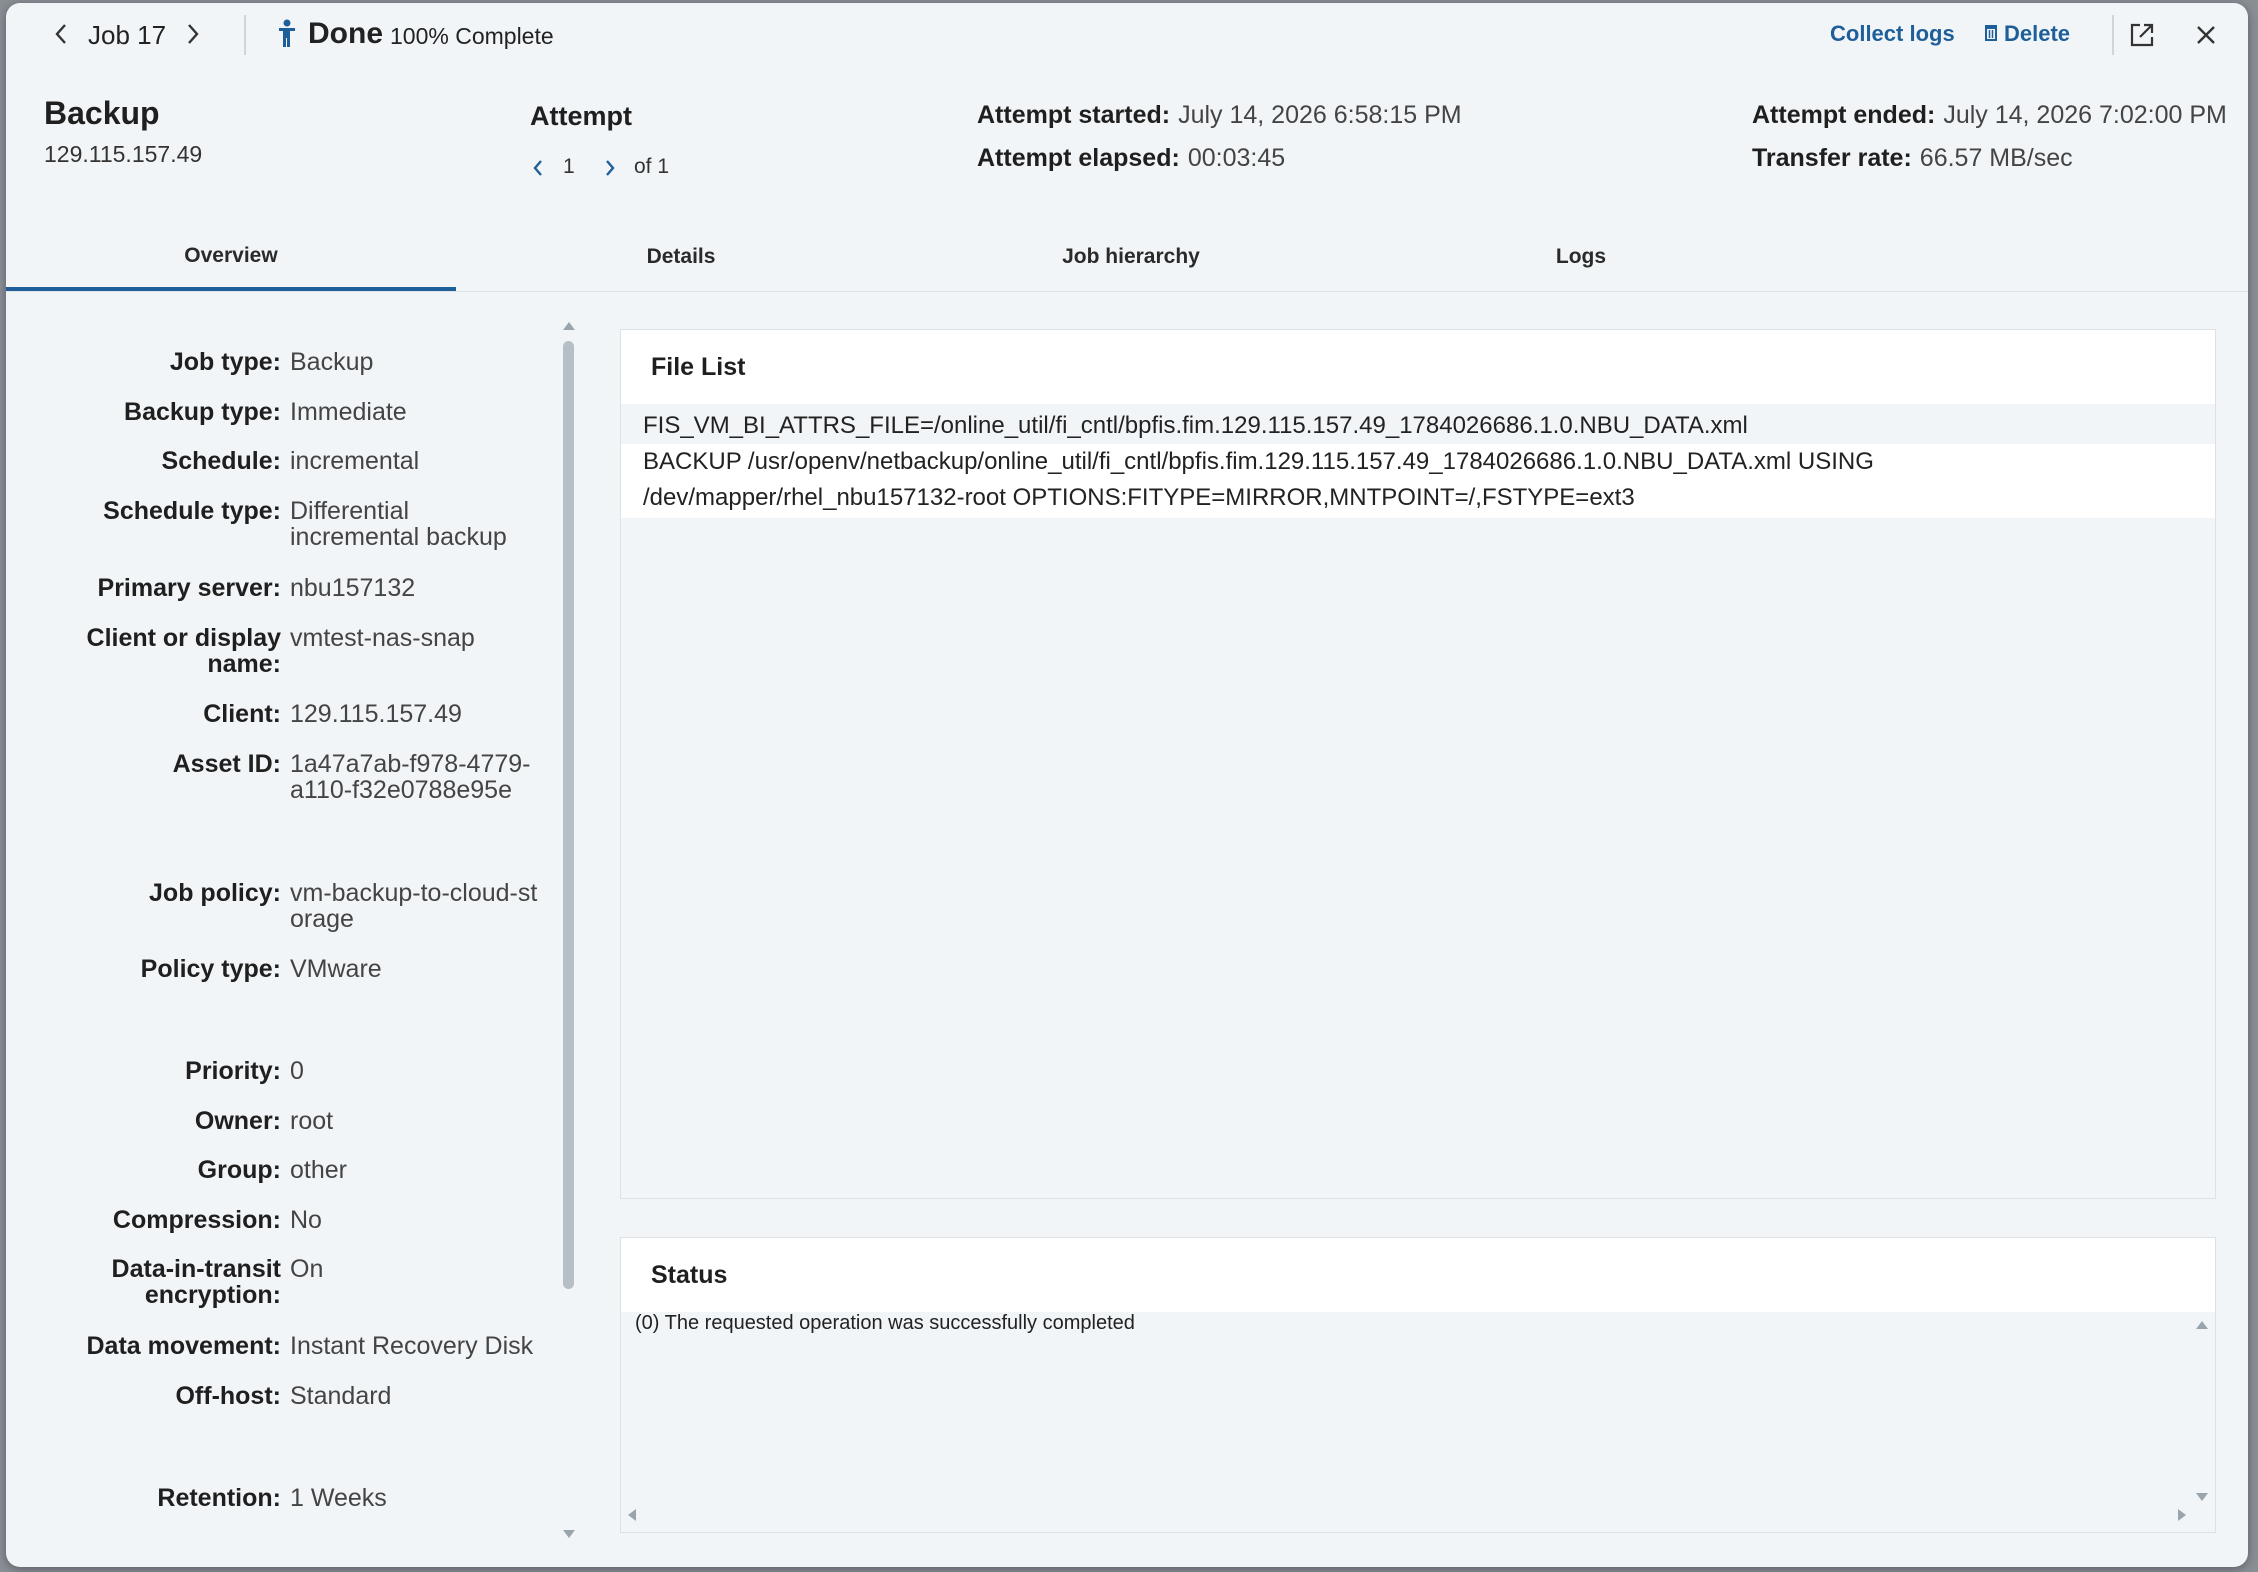 The image size is (2258, 1572). What do you see at coordinates (1236, 158) in the screenshot?
I see `attempt-elapsed-value: 00:03:45` at bounding box center [1236, 158].